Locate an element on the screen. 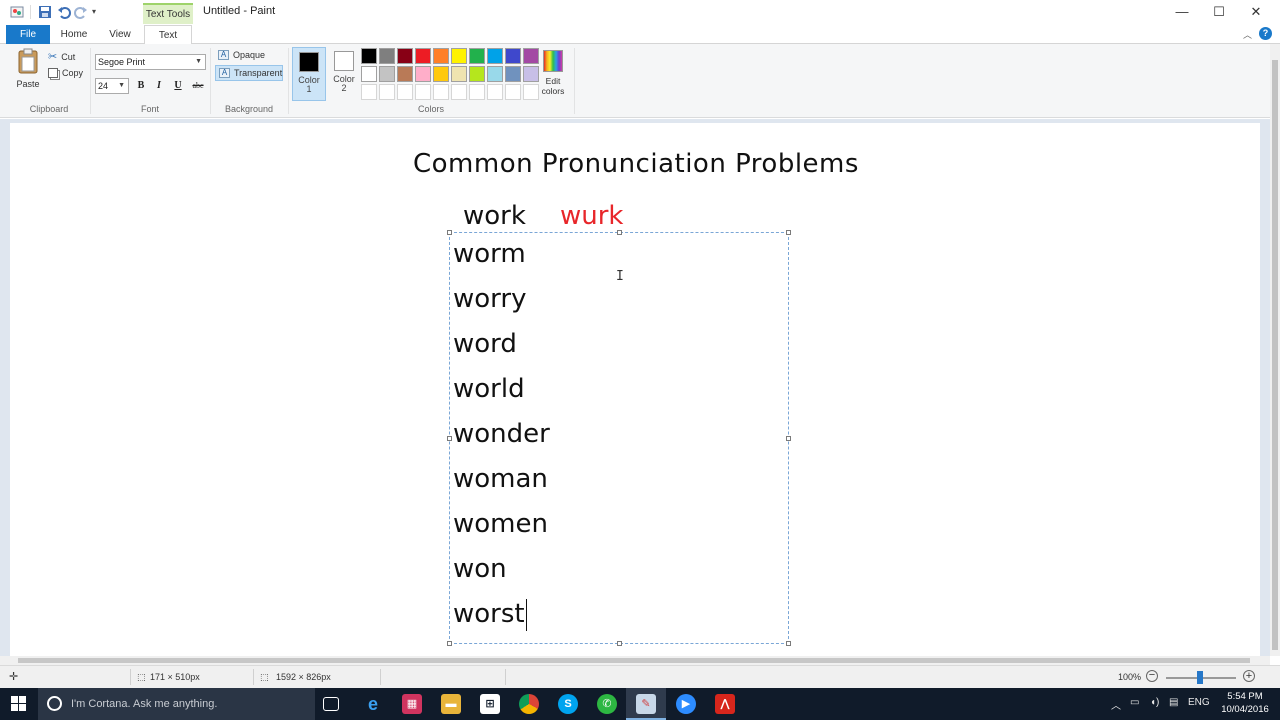  resize-handle-top is located at coordinates (619, 232).